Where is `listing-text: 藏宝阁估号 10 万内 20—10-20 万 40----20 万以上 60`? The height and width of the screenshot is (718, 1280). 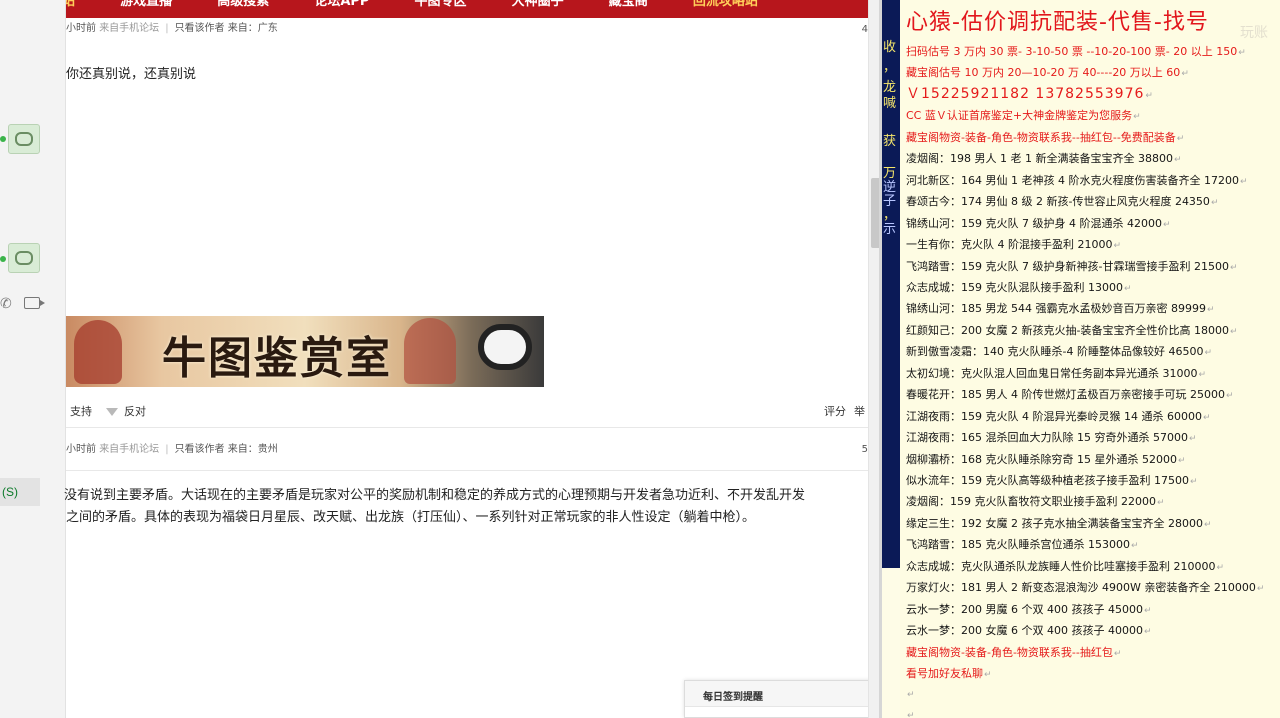 listing-text: 藏宝阁估号 10 万内 20—10-20 万 40----20 万以上 60 is located at coordinates (1043, 73).